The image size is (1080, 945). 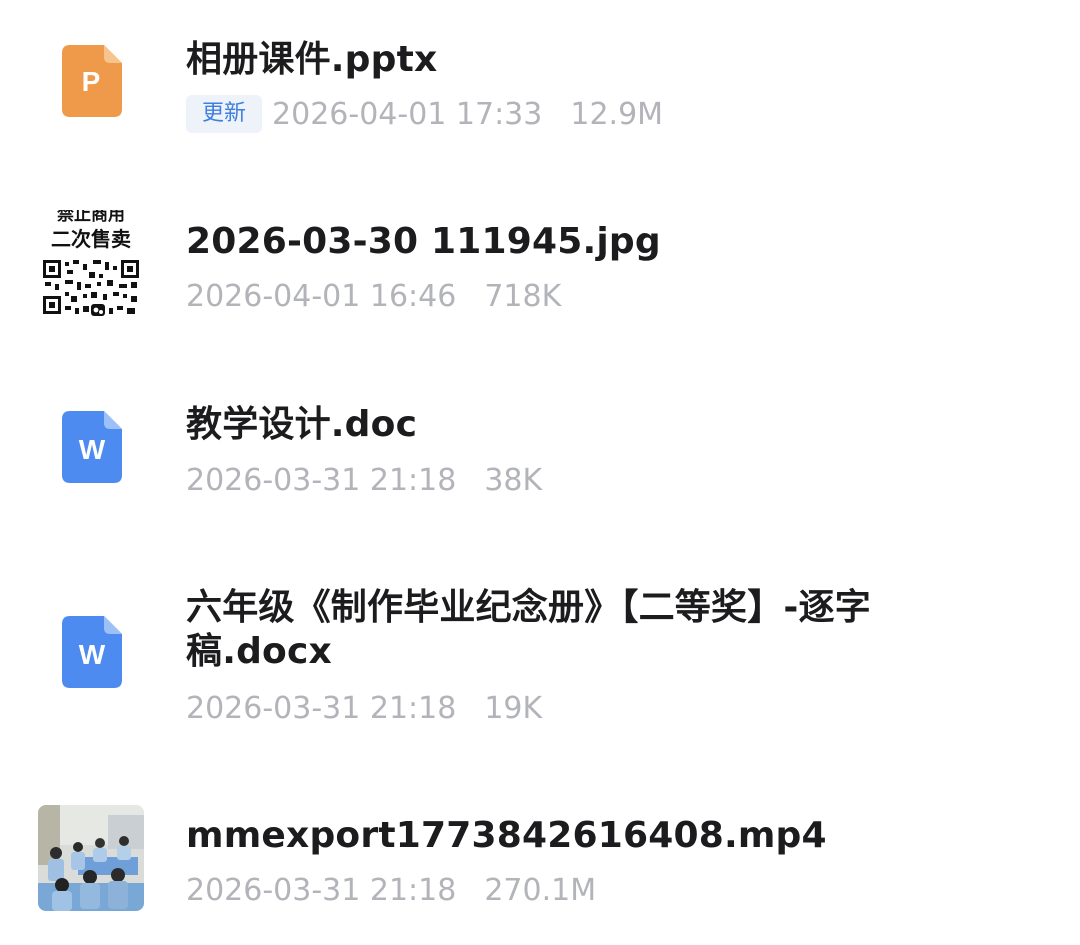 What do you see at coordinates (91, 239) in the screenshot?
I see `svg-text: 二次售卖` at bounding box center [91, 239].